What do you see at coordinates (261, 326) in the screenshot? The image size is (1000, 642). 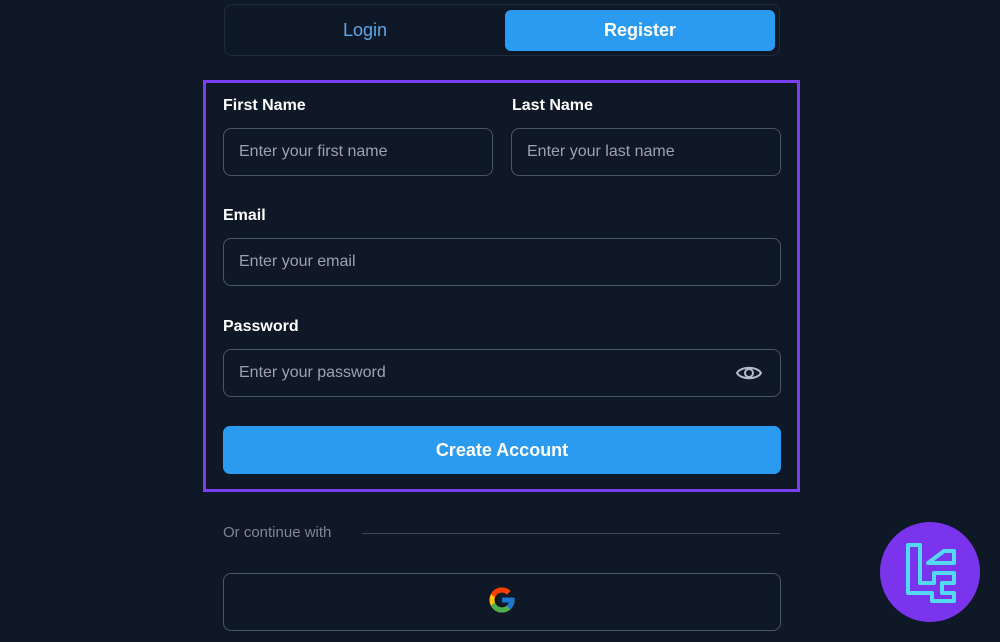 I see `password-label: Password` at bounding box center [261, 326].